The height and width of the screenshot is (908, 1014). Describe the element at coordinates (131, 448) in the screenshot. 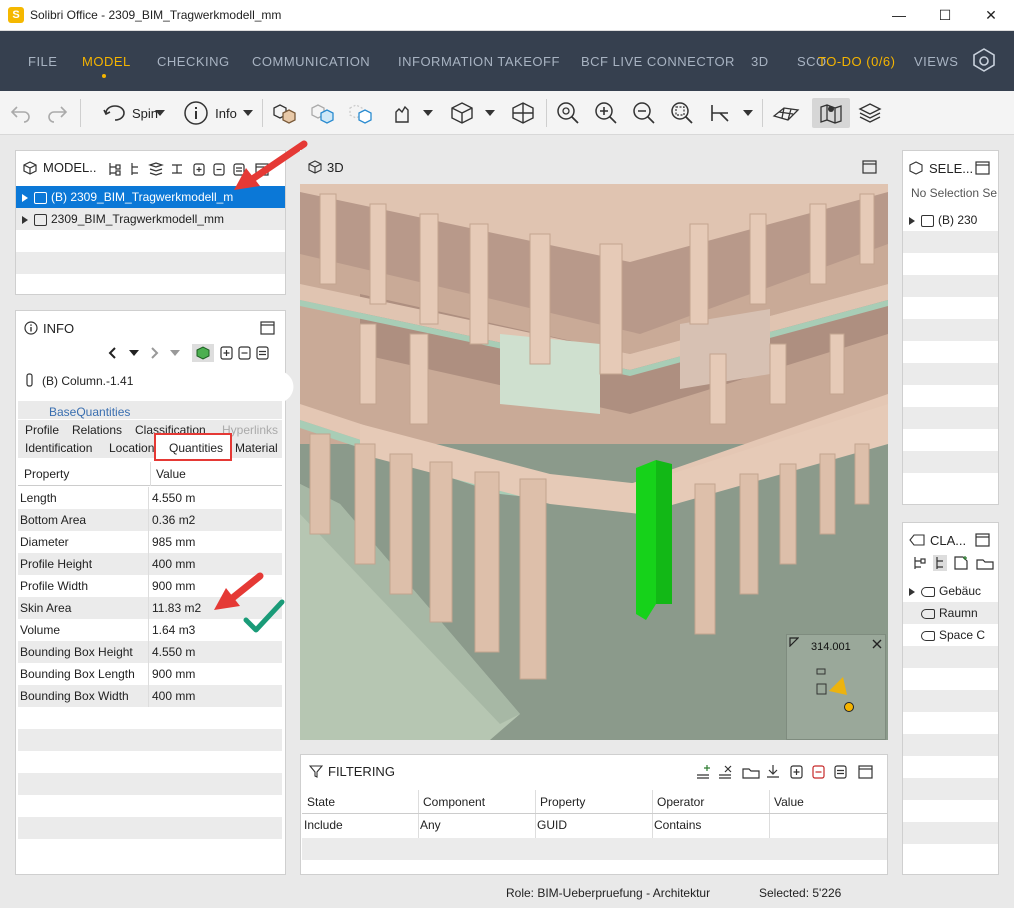

I see `tab-location: Location` at that location.